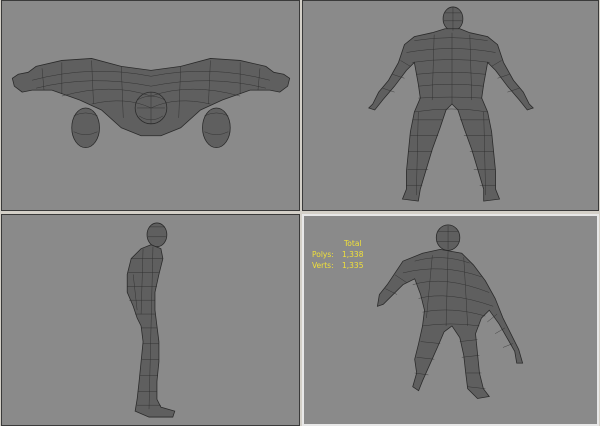 This screenshot has width=600, height=426. What do you see at coordinates (151, 103) in the screenshot?
I see `character-mesh-top` at bounding box center [151, 103].